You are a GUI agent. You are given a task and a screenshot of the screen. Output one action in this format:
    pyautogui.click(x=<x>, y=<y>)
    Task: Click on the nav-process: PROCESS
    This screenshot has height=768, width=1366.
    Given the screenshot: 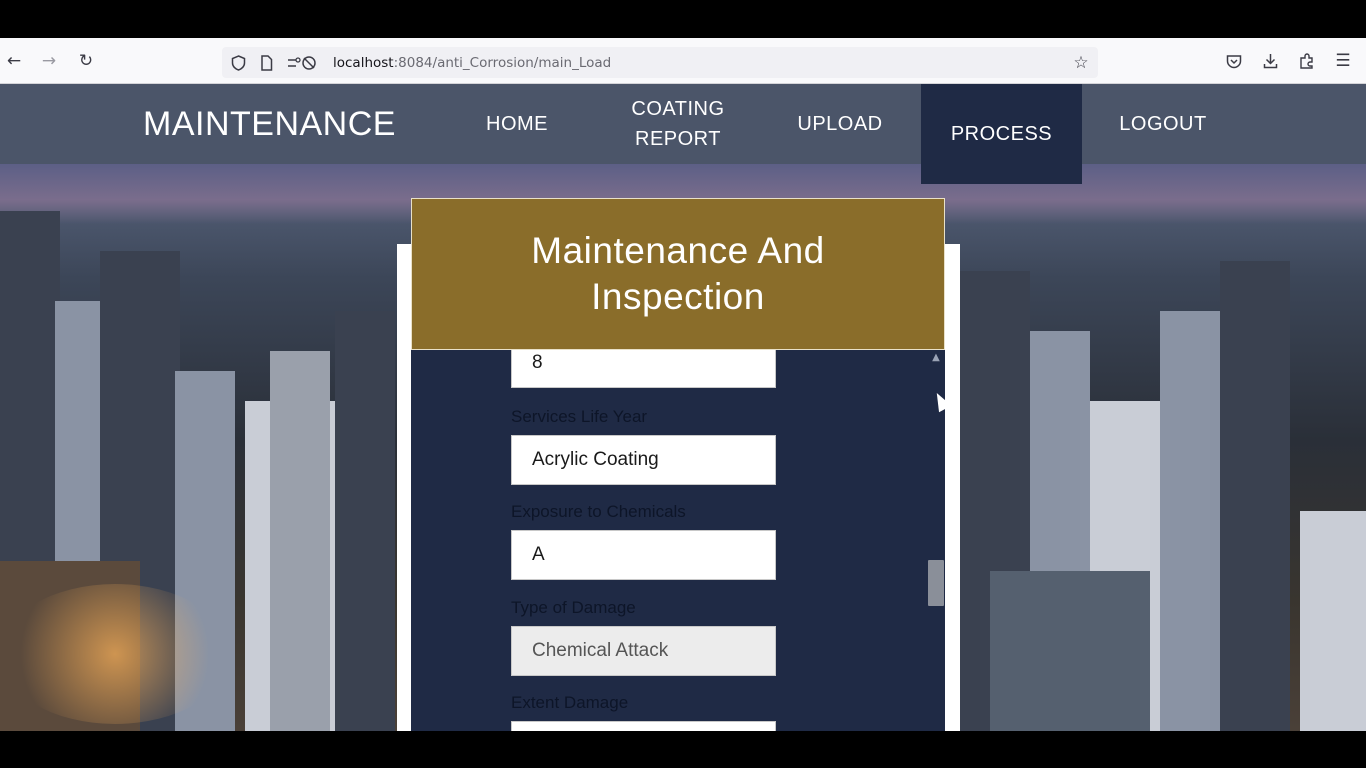 What is the action you would take?
    pyautogui.click(x=1001, y=134)
    